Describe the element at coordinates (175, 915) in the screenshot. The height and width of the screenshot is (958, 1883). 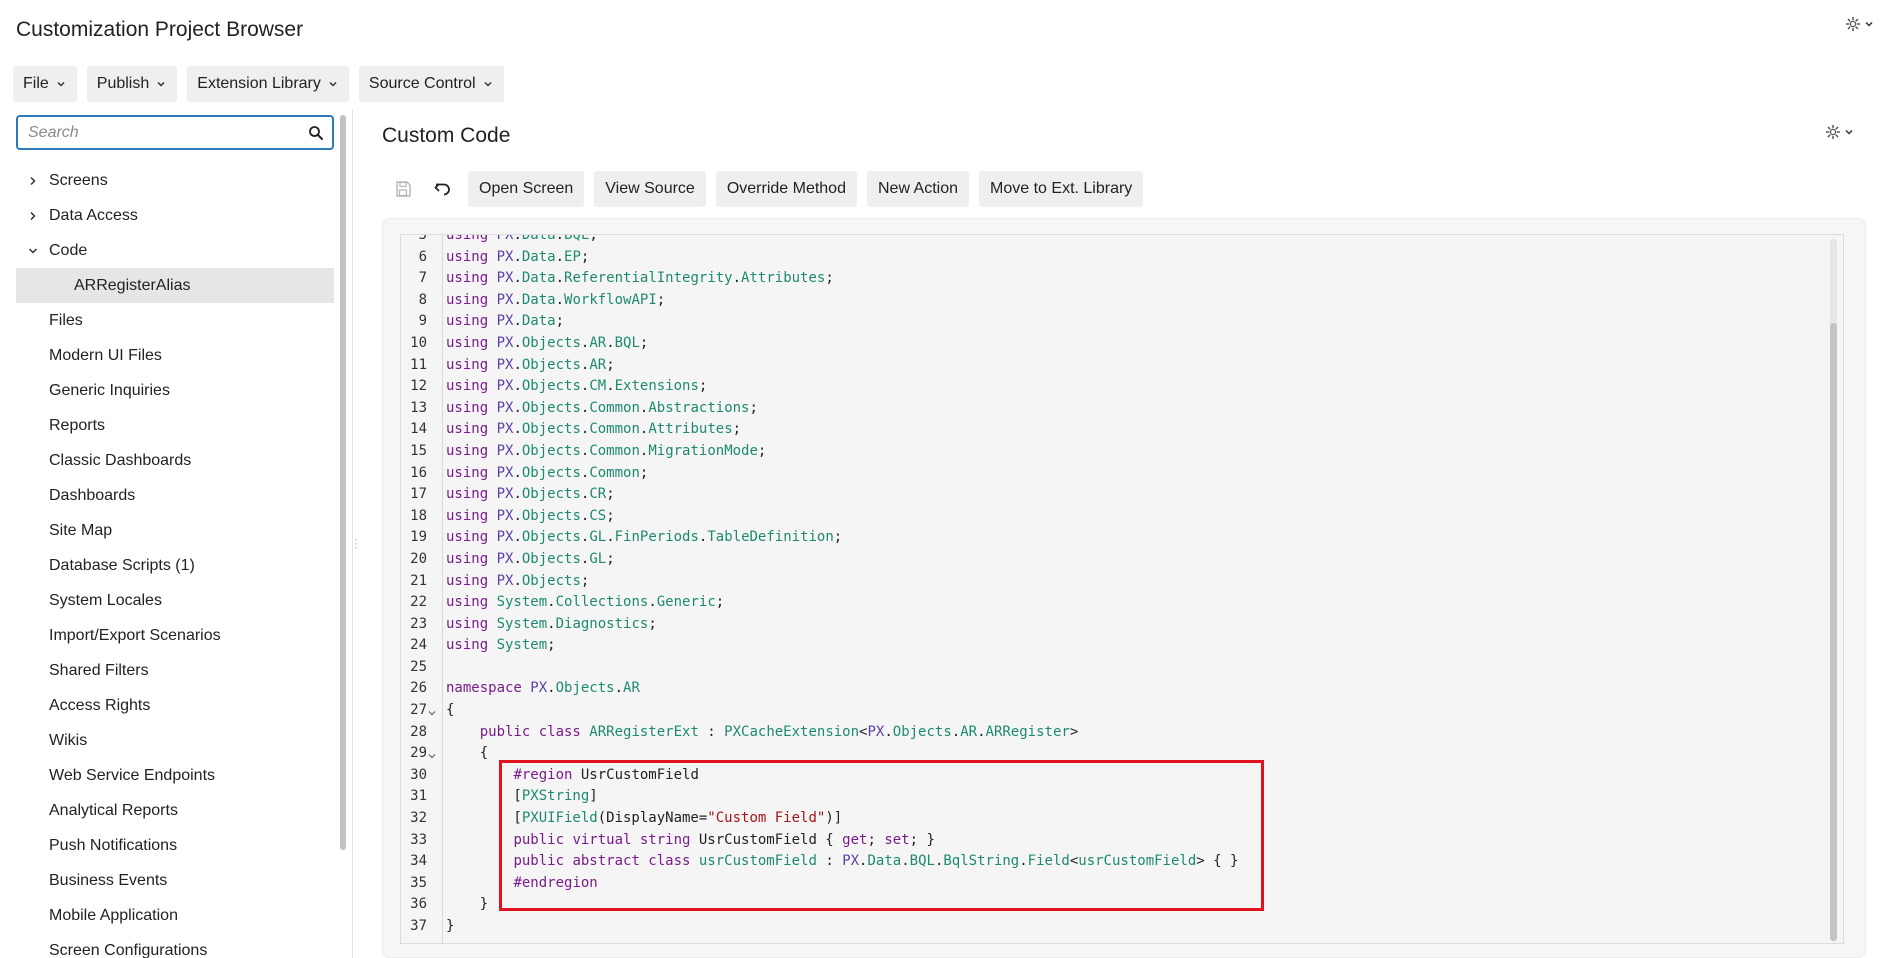
I see `sidebar-item-mobile-application: Mobile Application` at that location.